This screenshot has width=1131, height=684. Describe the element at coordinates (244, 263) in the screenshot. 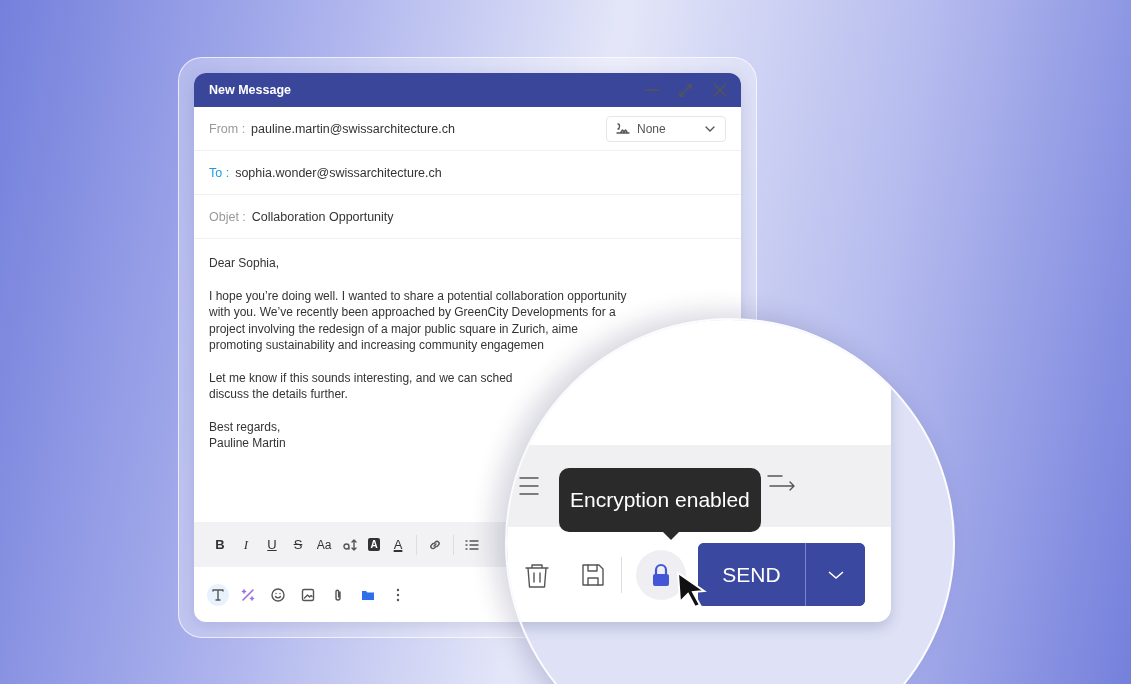

I see `body-text: Dear Sophia,` at that location.